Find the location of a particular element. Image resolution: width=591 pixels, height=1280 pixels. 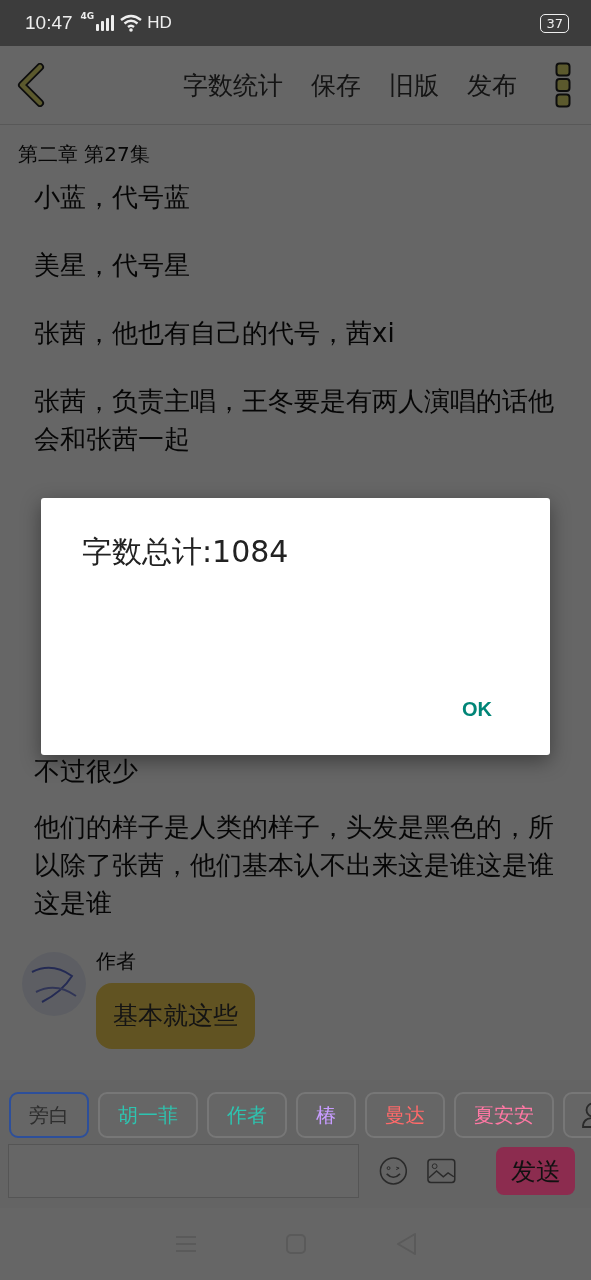

speaker-chip: 作者 is located at coordinates (247, 1115).